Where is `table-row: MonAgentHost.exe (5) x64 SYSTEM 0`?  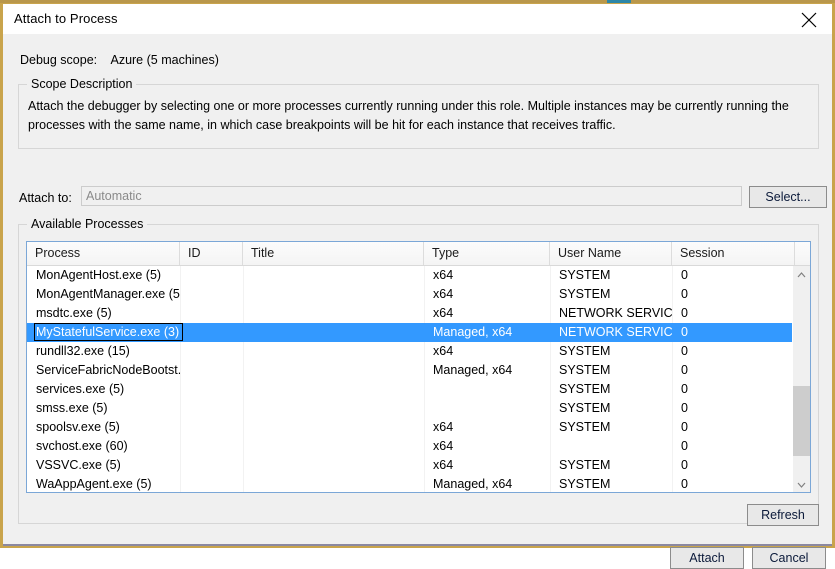 table-row: MonAgentHost.exe (5) x64 SYSTEM 0 is located at coordinates (411, 275).